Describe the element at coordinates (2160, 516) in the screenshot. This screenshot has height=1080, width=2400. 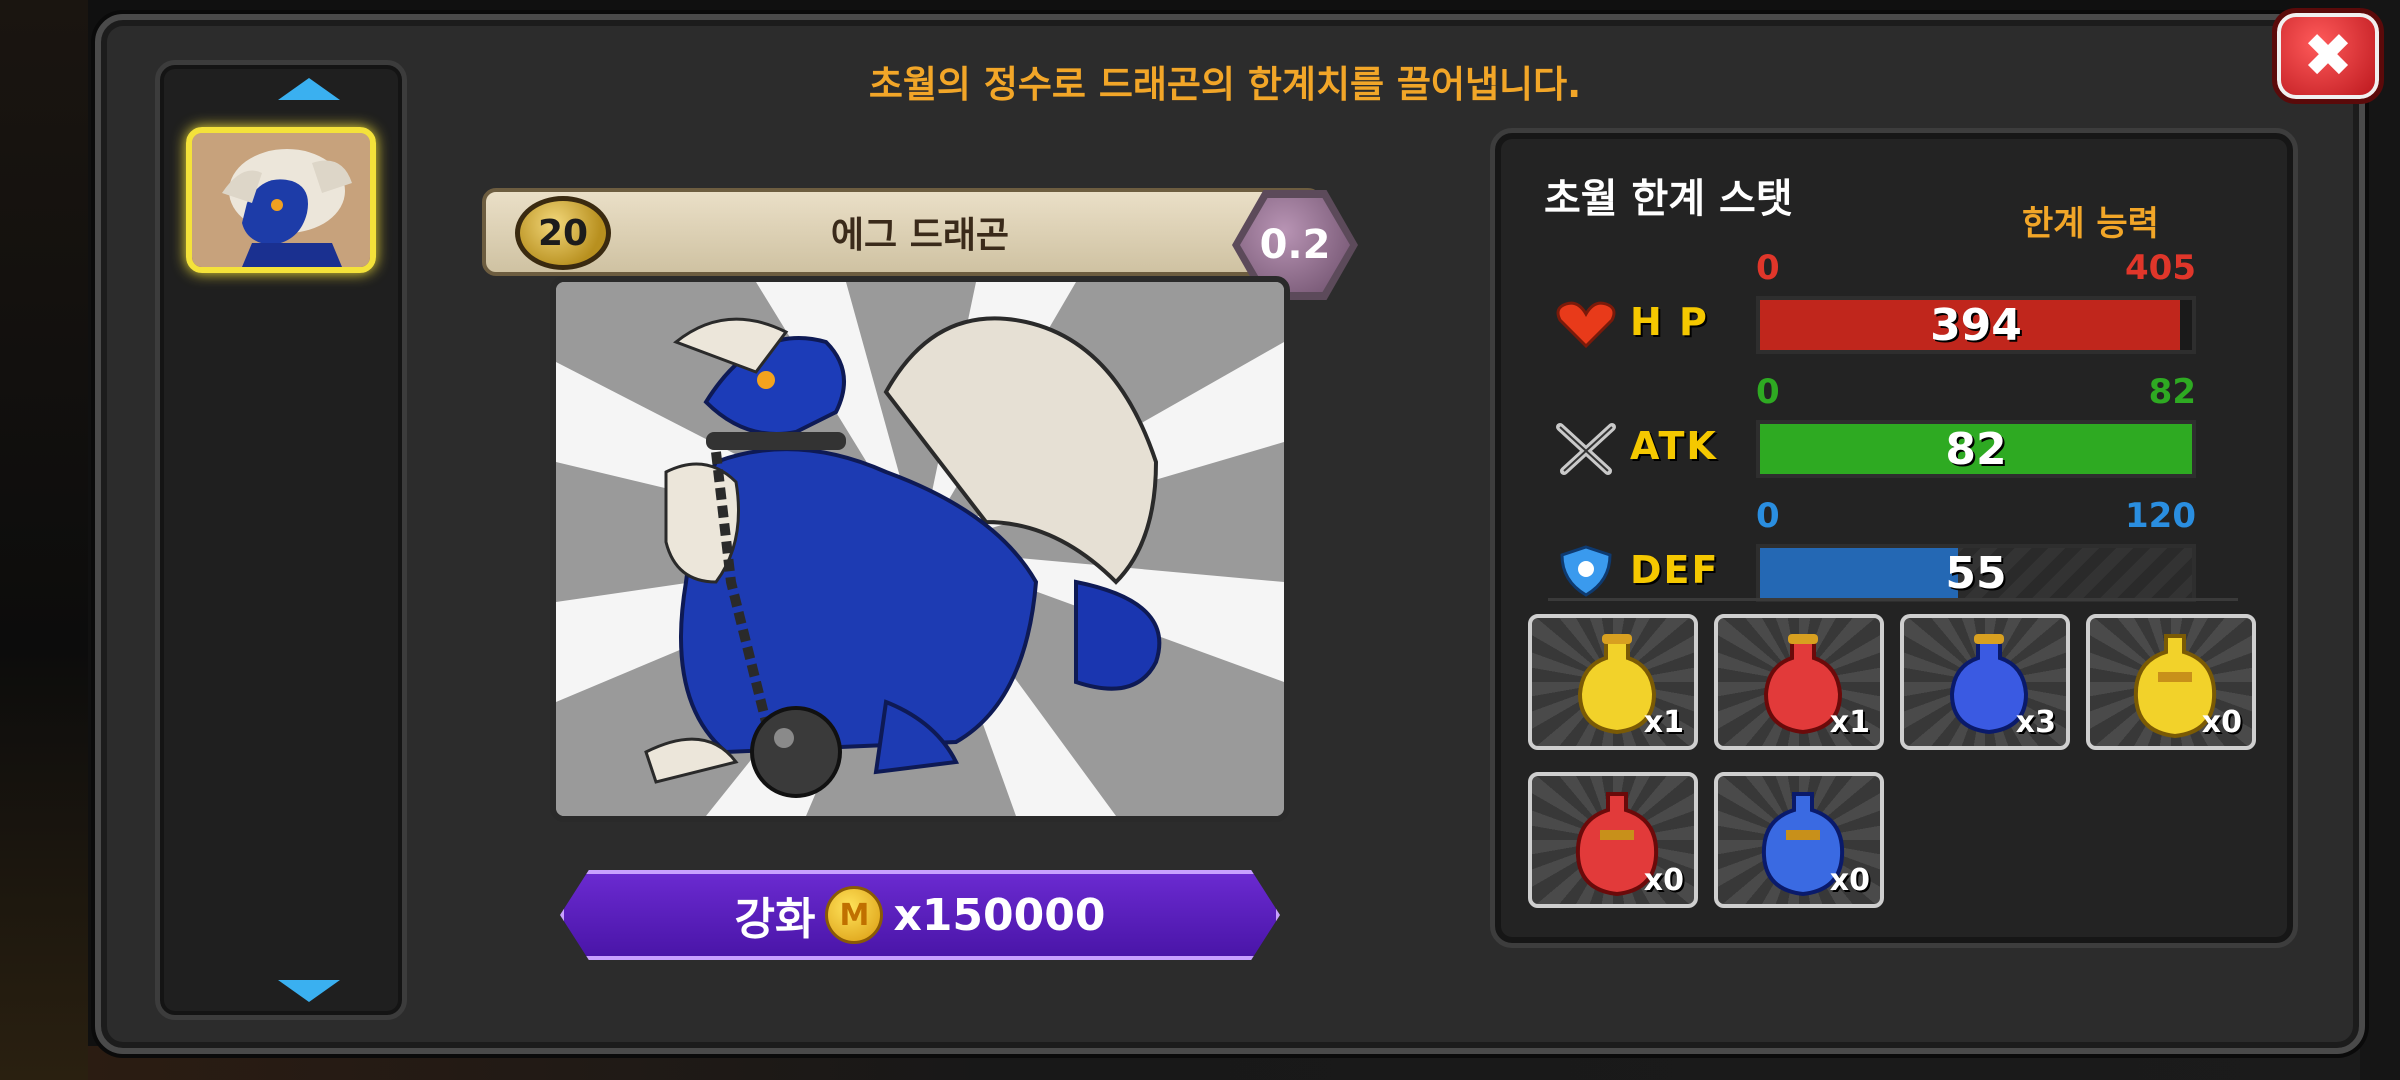
I see `def-max: 120` at that location.